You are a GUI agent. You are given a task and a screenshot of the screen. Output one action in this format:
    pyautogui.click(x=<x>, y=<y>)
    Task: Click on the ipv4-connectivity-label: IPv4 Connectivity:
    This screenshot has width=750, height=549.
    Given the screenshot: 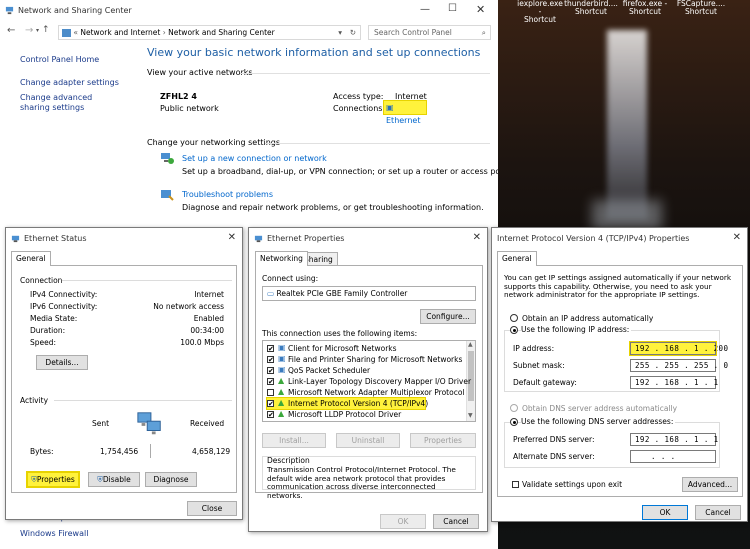 What is the action you would take?
    pyautogui.click(x=64, y=294)
    